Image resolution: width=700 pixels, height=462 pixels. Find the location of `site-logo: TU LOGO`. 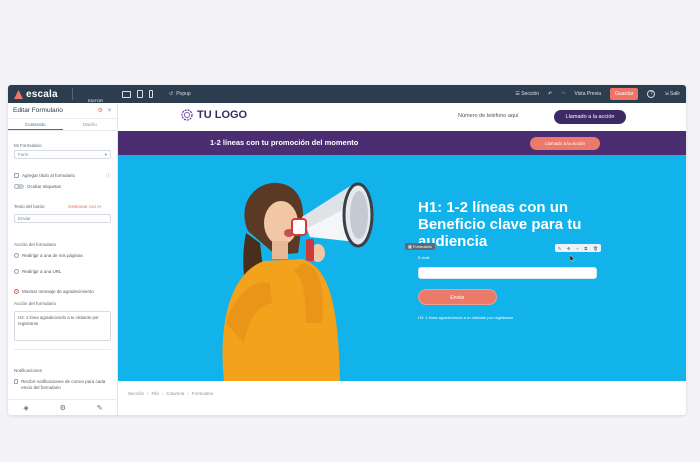

site-logo: TU LOGO is located at coordinates (214, 115).